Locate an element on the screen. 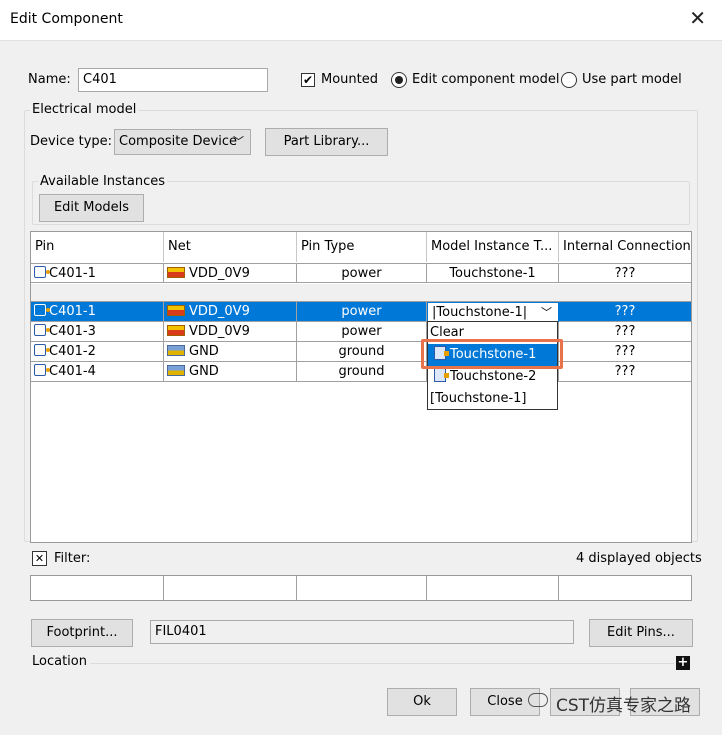 This screenshot has width=722, height=735. header-pin: Pin is located at coordinates (97, 247).